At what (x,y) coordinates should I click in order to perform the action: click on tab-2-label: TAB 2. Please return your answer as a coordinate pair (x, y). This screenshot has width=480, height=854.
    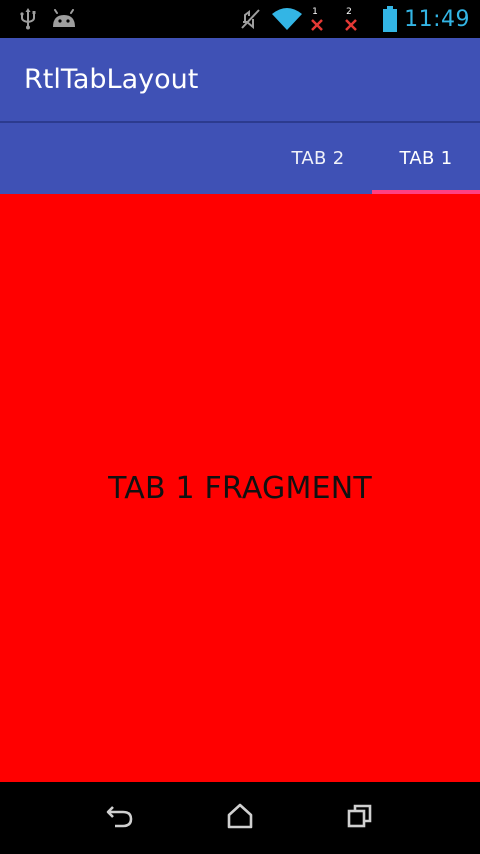
    Looking at the image, I should click on (318, 158).